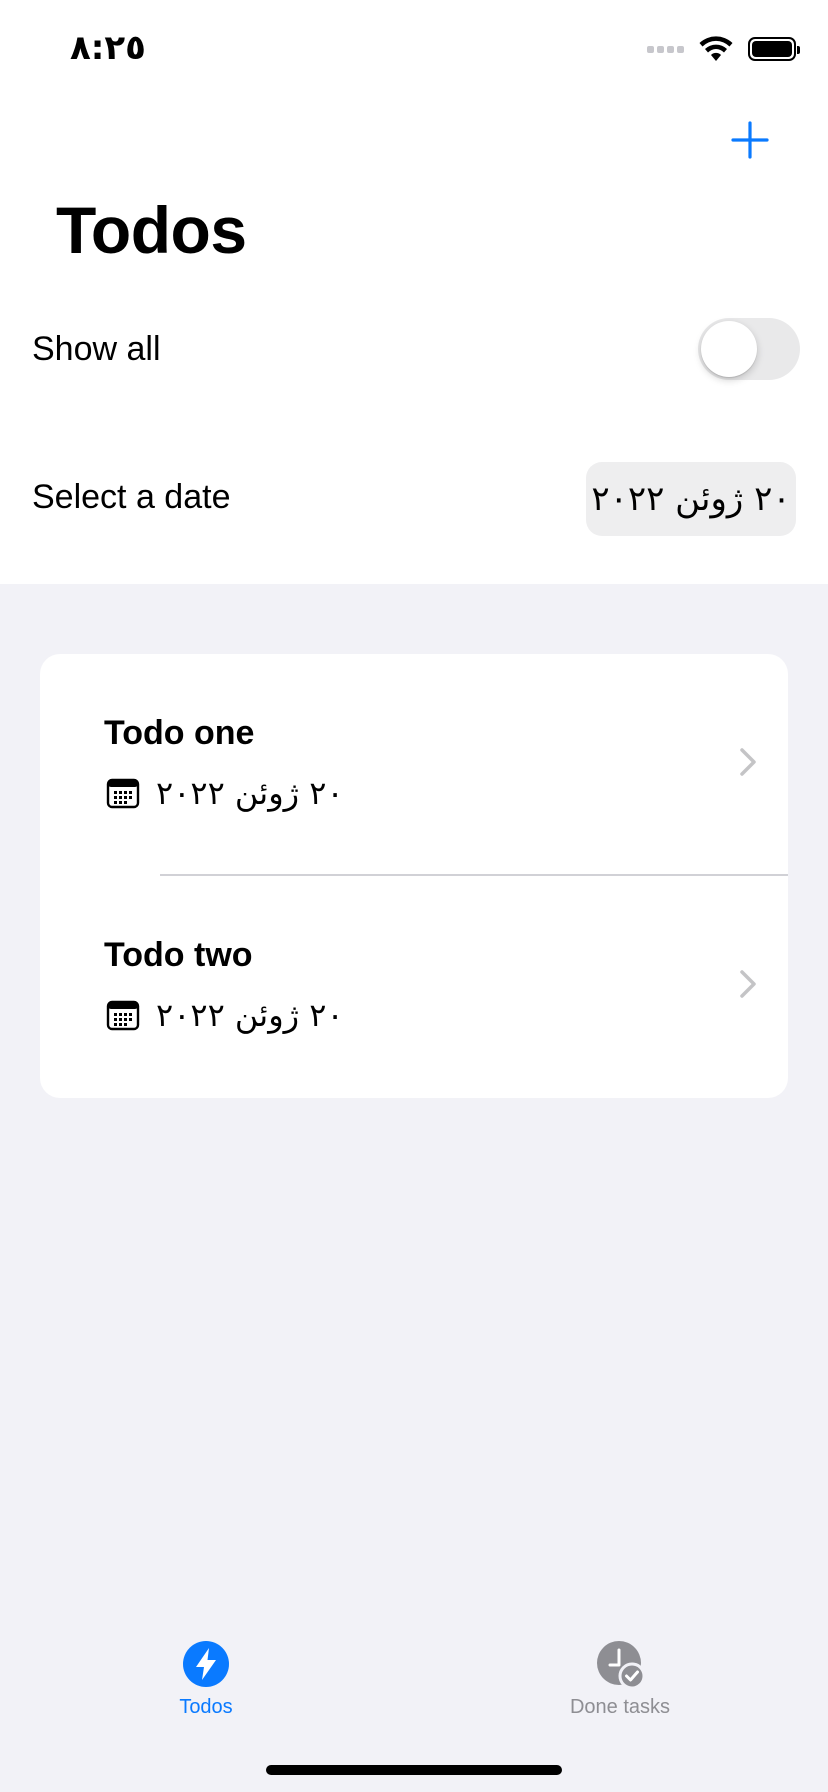 The width and height of the screenshot is (828, 1792). Describe the element at coordinates (108, 48) in the screenshot. I see `status-time: ٨:٢٥` at that location.